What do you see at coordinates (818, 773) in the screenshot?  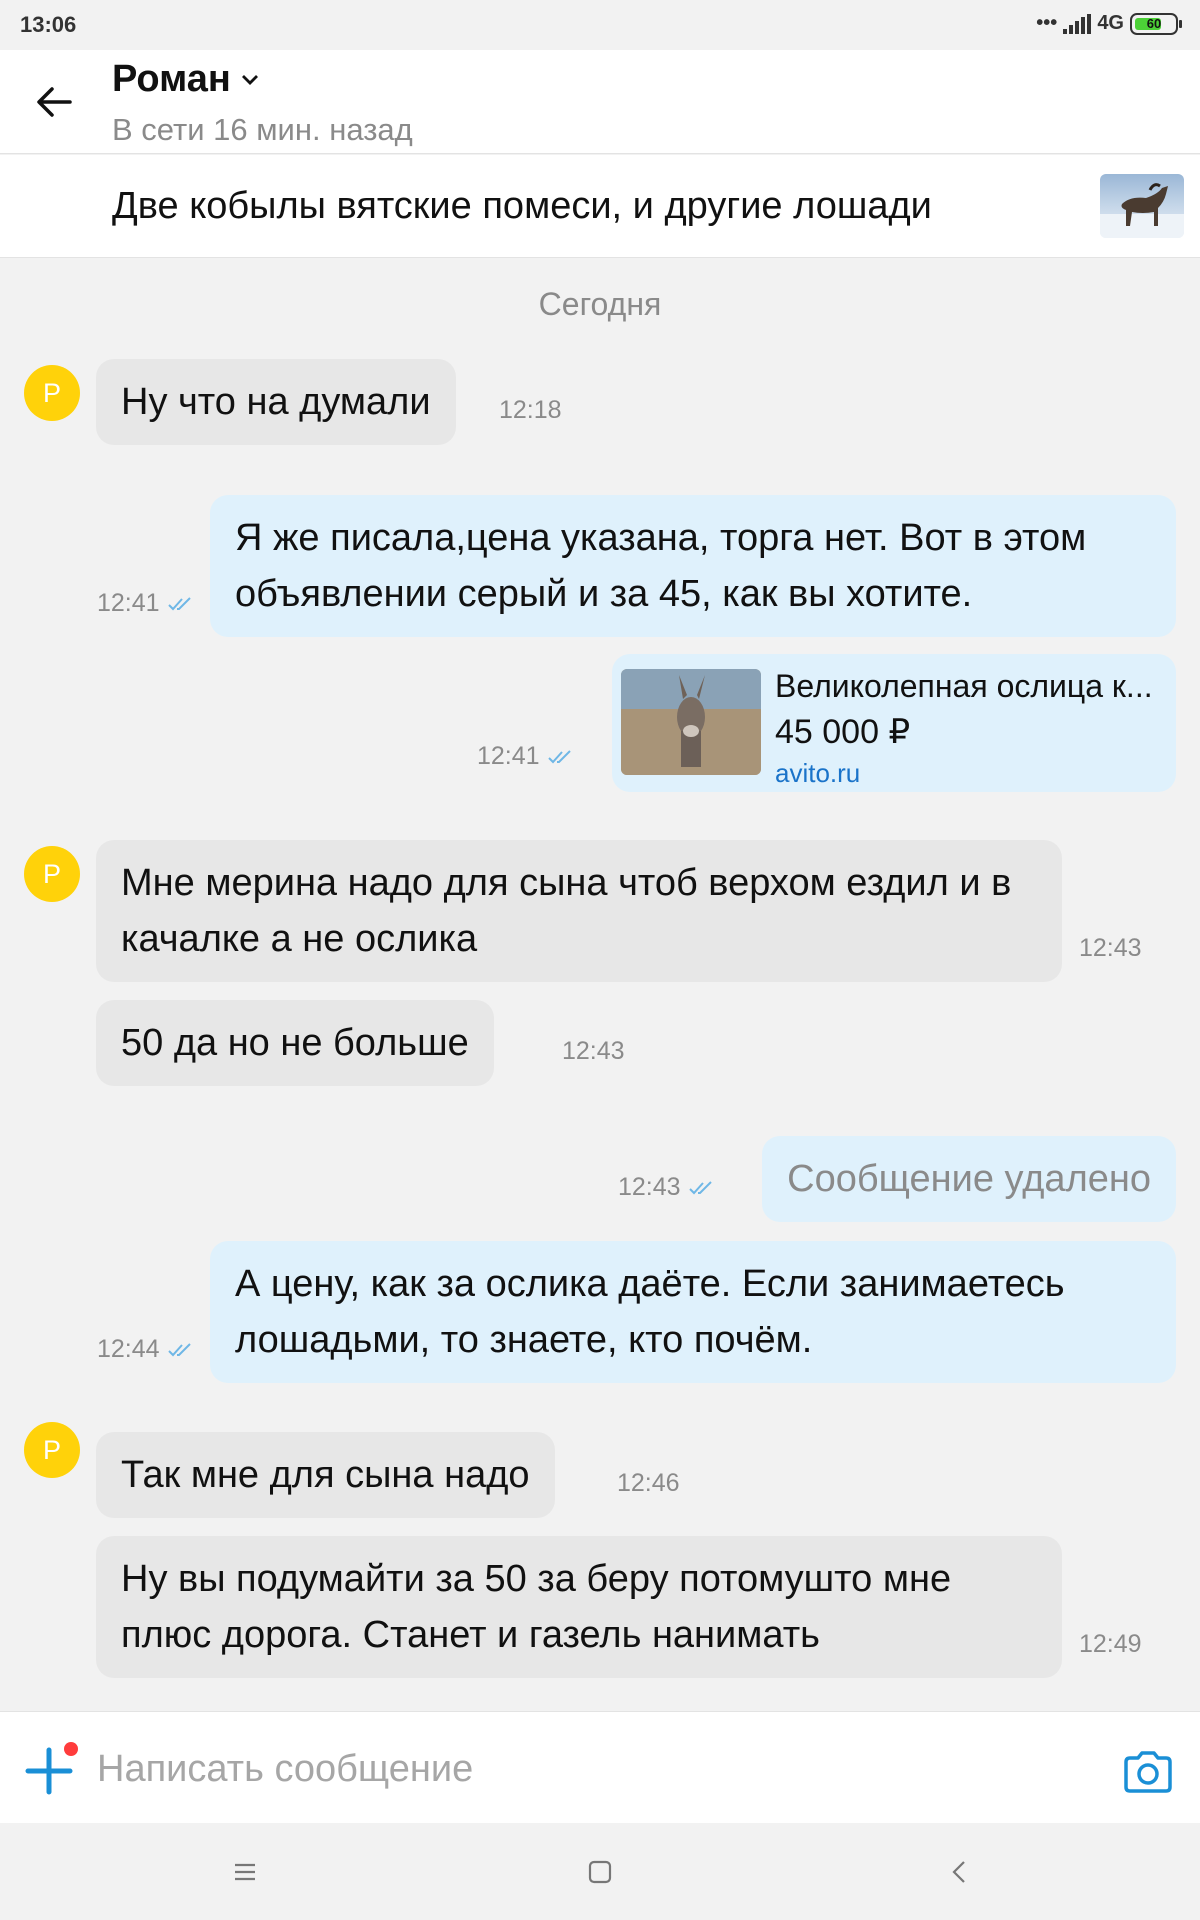 I see `link-domain: avito.ru` at bounding box center [818, 773].